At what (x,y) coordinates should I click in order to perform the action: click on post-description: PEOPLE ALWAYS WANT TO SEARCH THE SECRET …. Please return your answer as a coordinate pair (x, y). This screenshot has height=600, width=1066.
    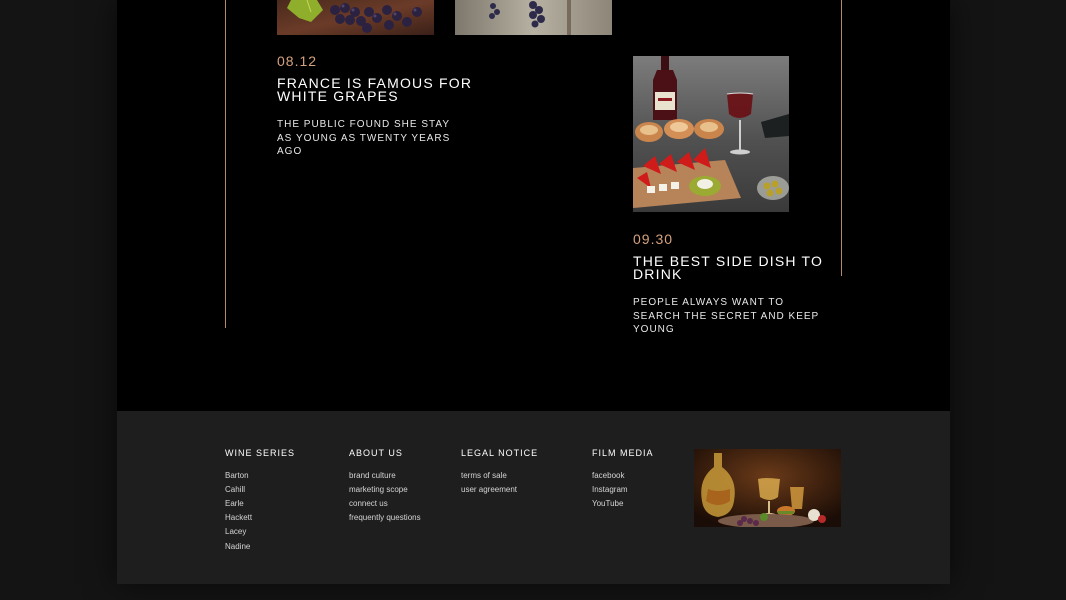
    Looking at the image, I should click on (726, 316).